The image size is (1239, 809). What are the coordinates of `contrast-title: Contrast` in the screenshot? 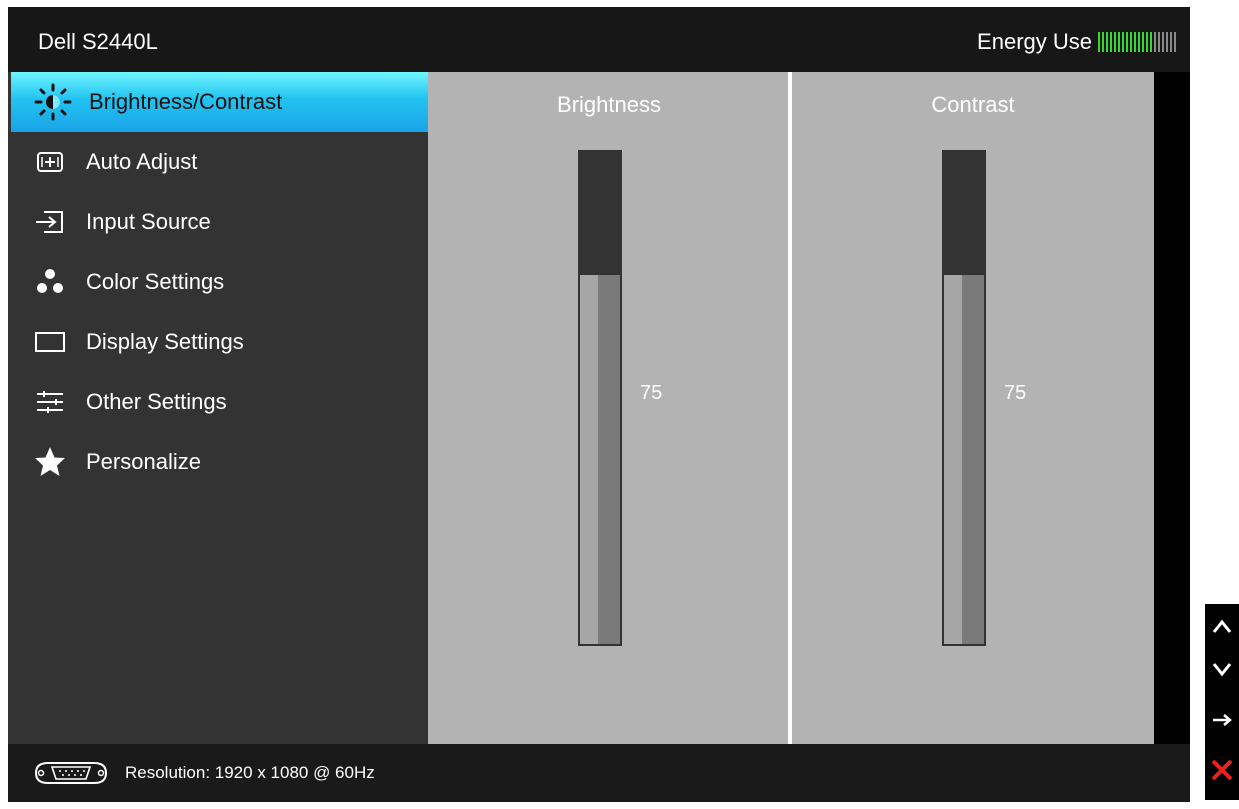 It's located at (973, 104).